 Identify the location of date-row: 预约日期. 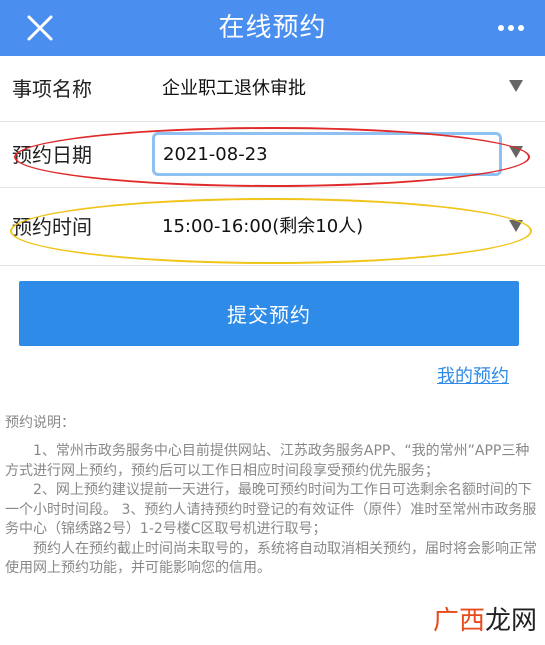
(272, 155).